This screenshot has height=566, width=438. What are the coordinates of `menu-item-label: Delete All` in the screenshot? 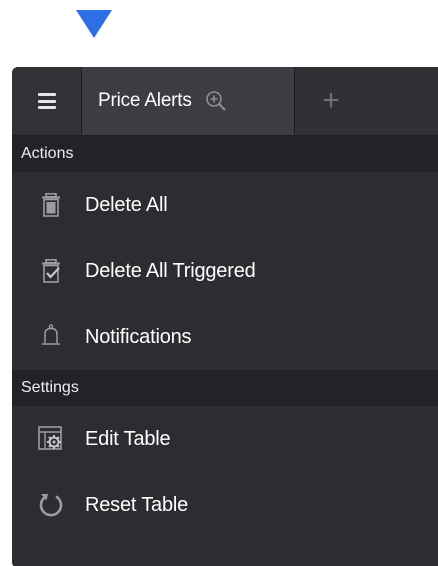 It's located at (126, 204).